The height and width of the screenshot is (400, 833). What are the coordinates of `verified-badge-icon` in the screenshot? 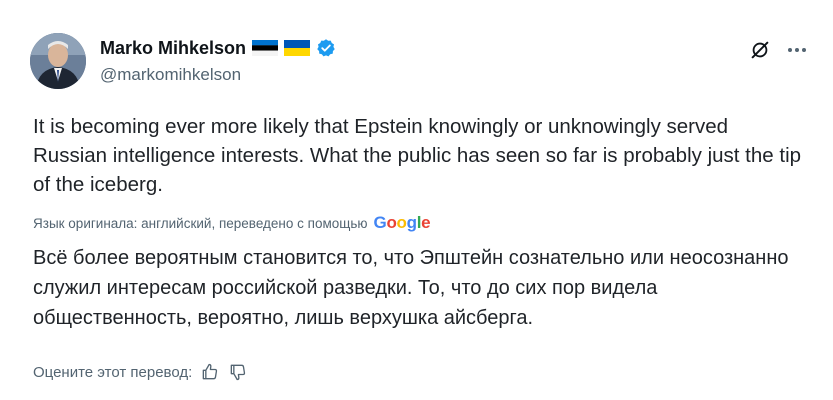 It's located at (326, 48).